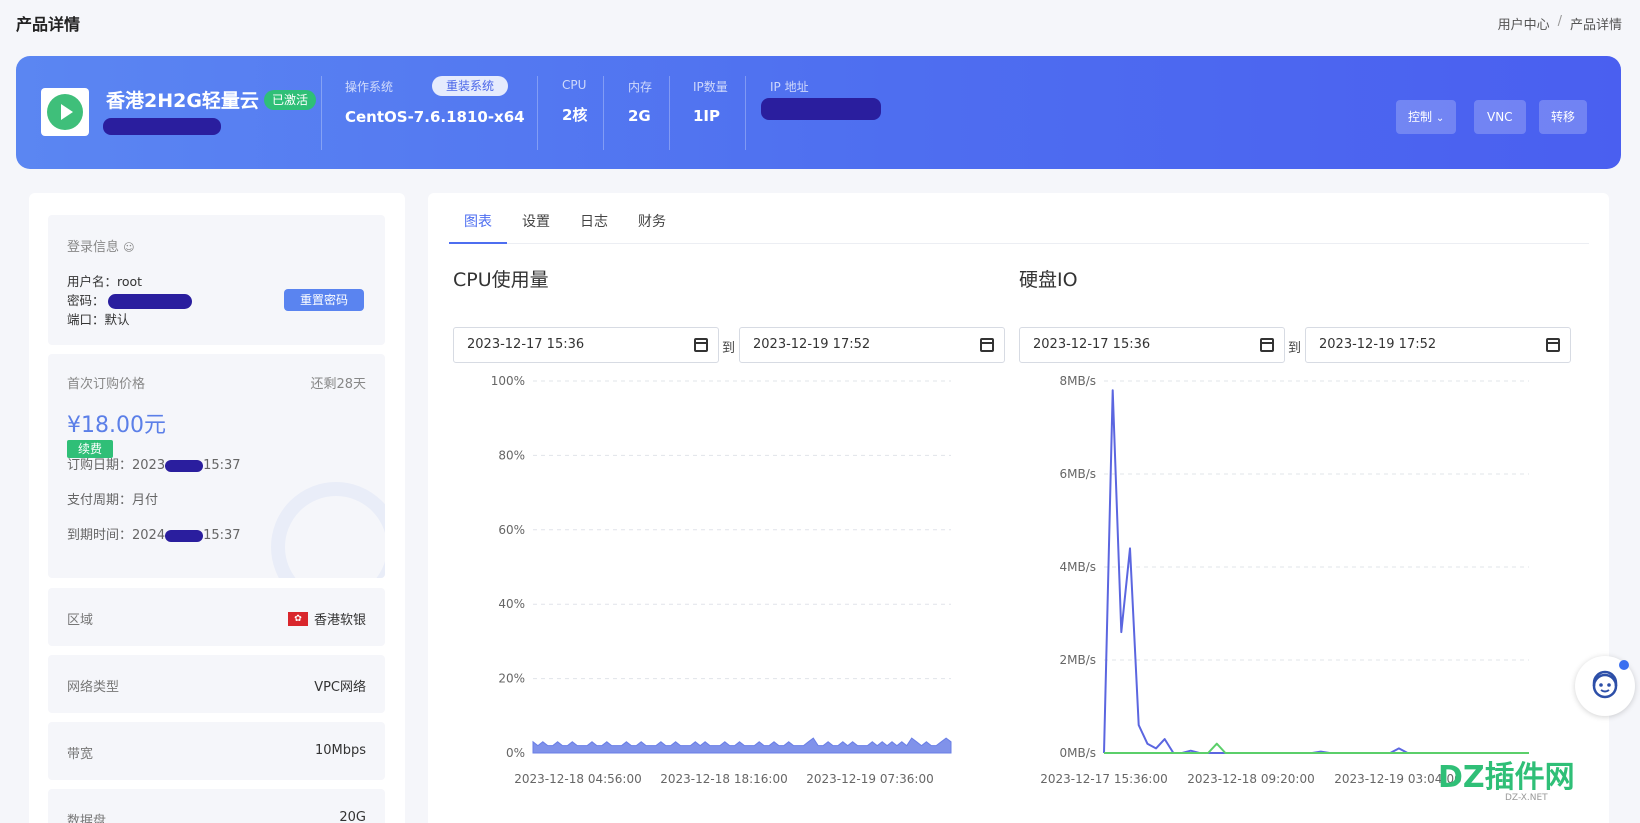 This screenshot has height=823, width=1640. Describe the element at coordinates (1526, 798) in the screenshot. I see `site-watermark-sub: DZ-X.NET` at that location.